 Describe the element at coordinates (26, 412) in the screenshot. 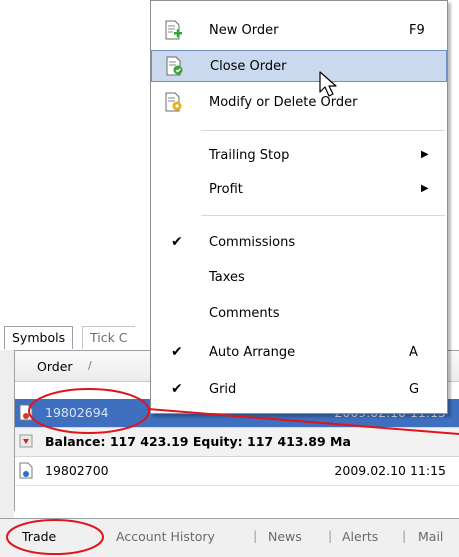

I see `order-sell-icon` at that location.